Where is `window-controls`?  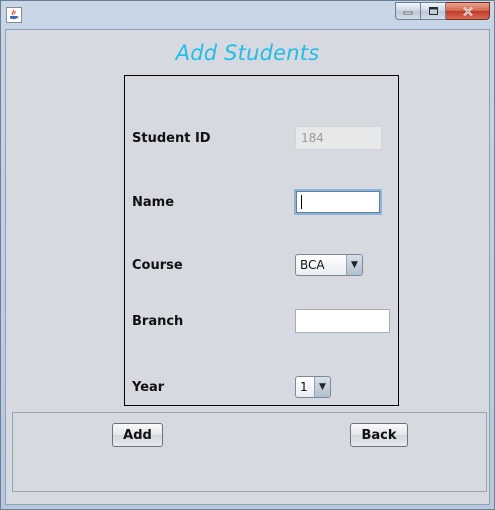 window-controls is located at coordinates (442, 11).